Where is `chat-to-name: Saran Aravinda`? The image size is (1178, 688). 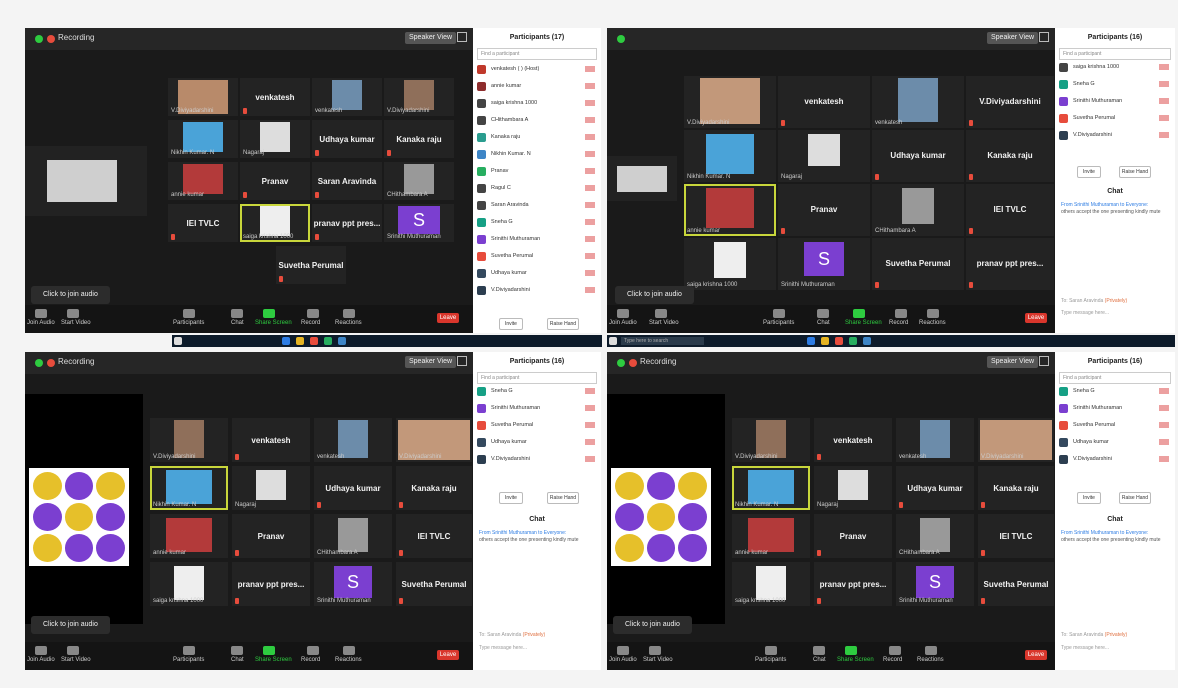 chat-to-name: Saran Aravinda is located at coordinates (1086, 635).